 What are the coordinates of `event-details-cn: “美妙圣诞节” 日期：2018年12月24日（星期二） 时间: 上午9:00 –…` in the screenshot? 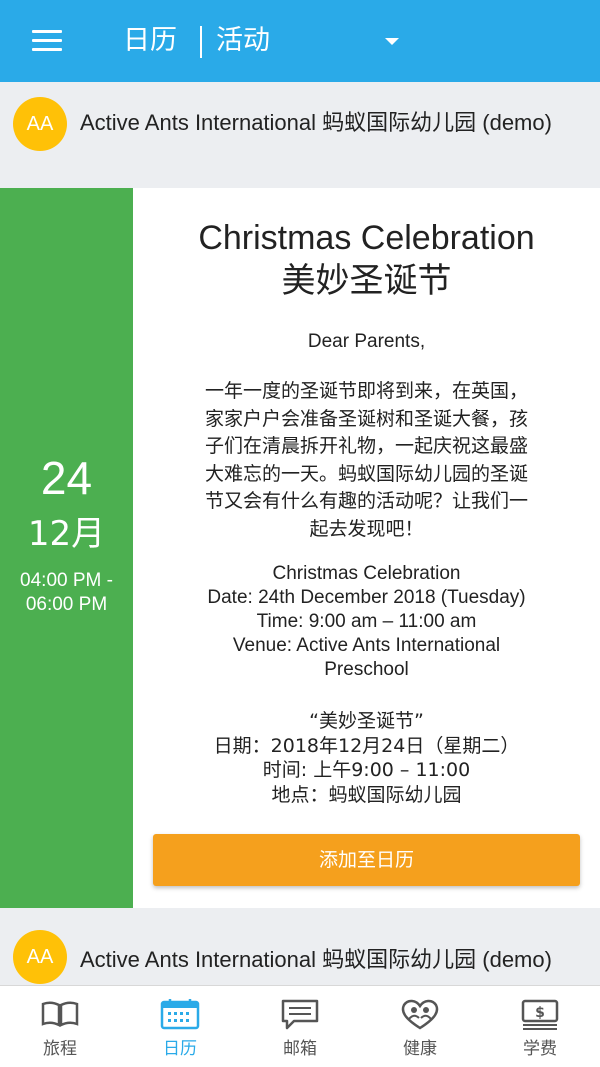 It's located at (366, 758).